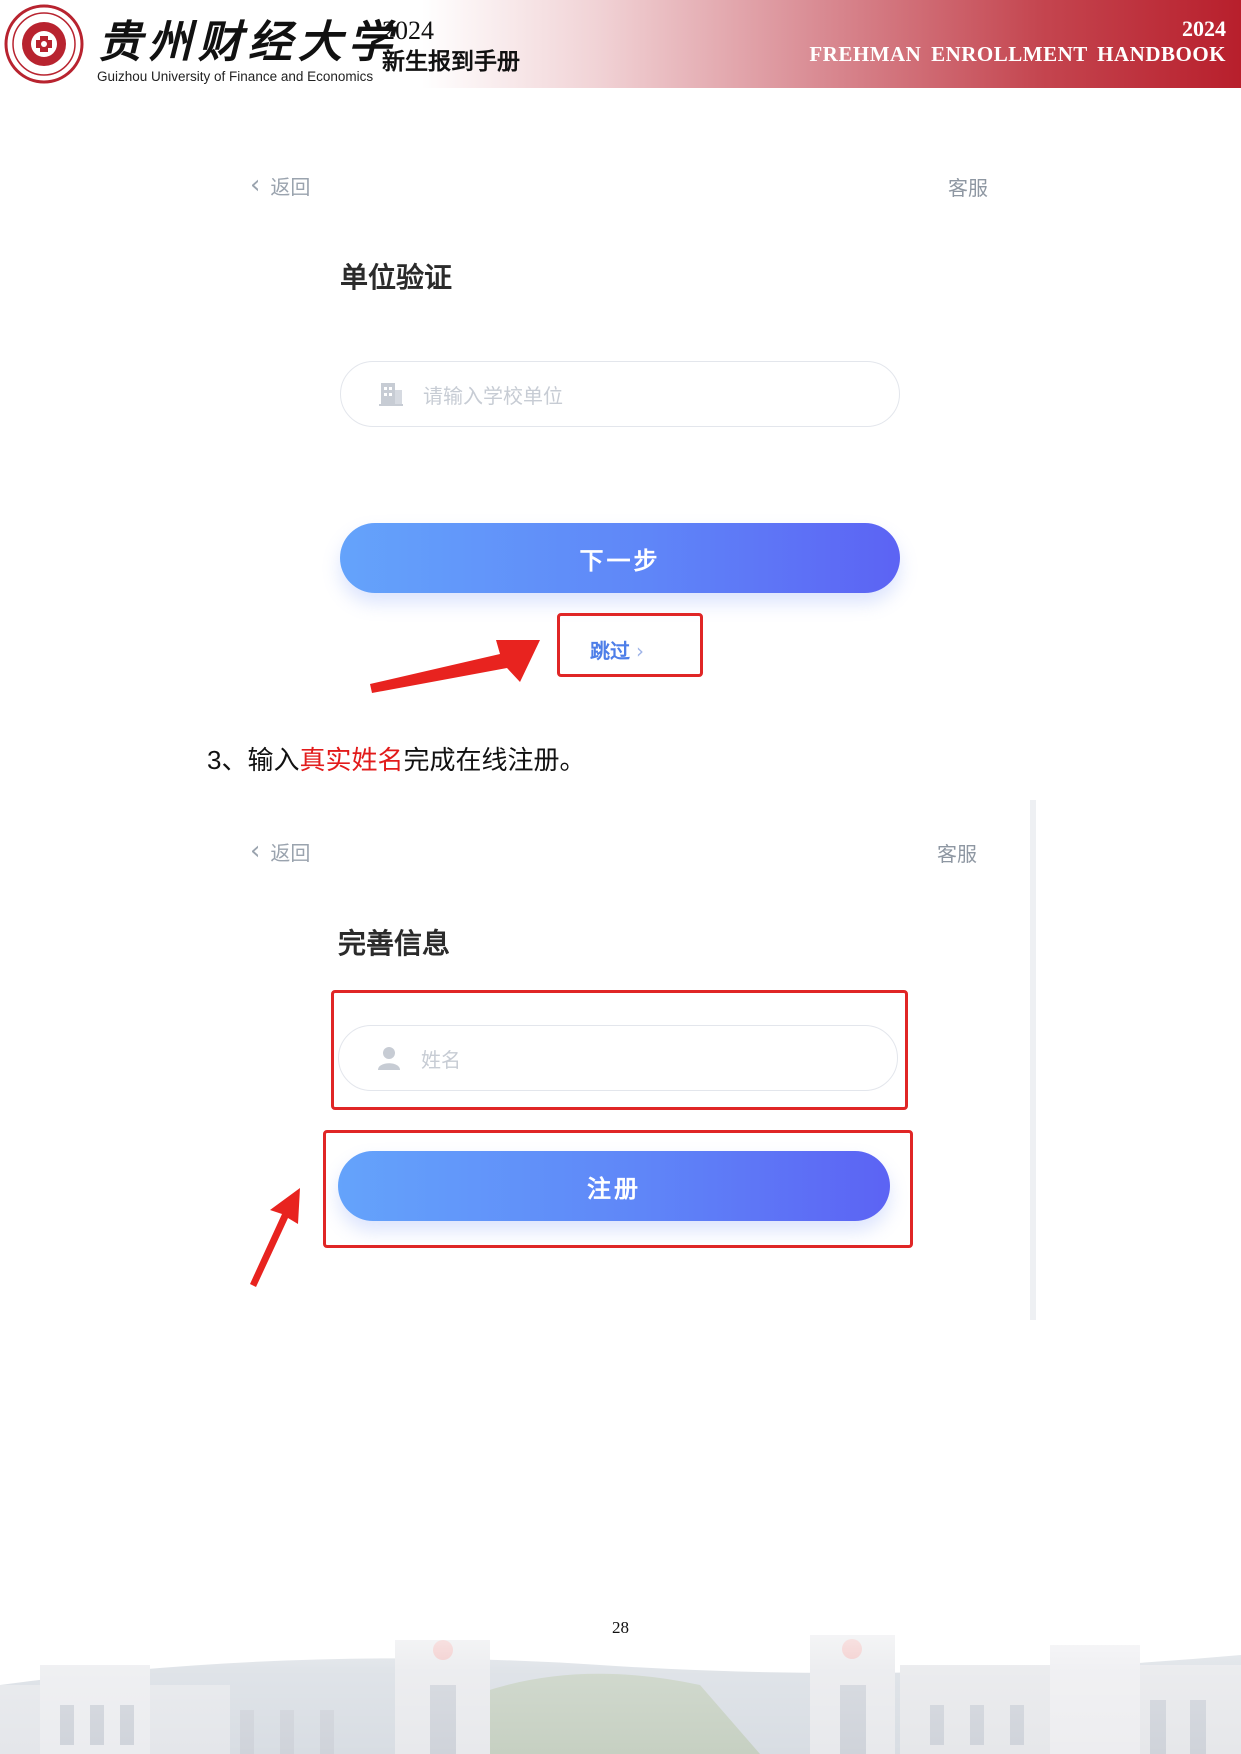 The height and width of the screenshot is (1754, 1241). Describe the element at coordinates (620, 1669) in the screenshot. I see `campus-buildings-illustration` at that location.